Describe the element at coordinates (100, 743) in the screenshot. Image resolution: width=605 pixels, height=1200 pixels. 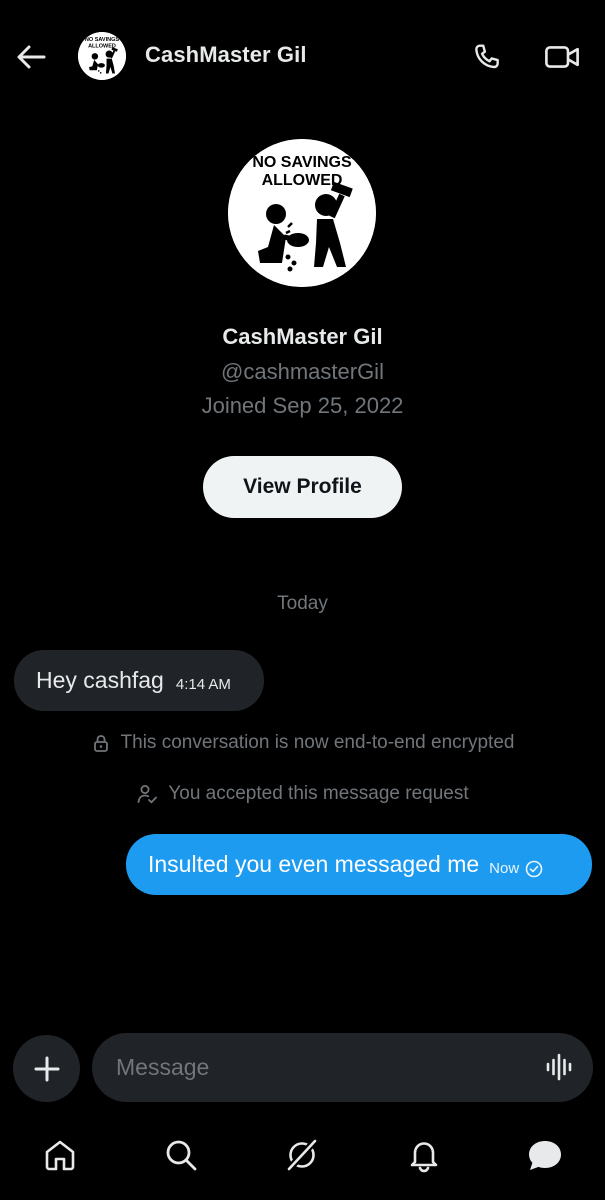
I see `lock-icon` at that location.